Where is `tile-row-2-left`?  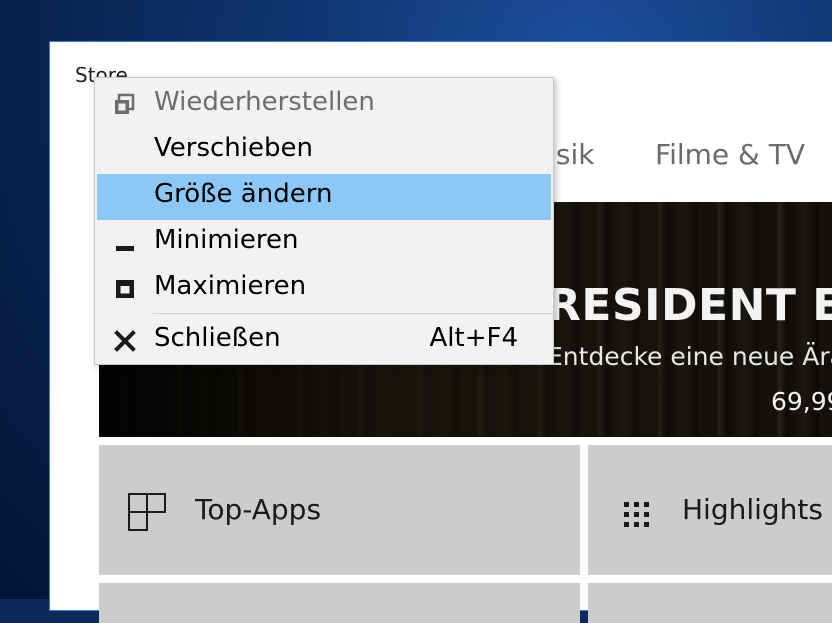 tile-row-2-left is located at coordinates (339, 603).